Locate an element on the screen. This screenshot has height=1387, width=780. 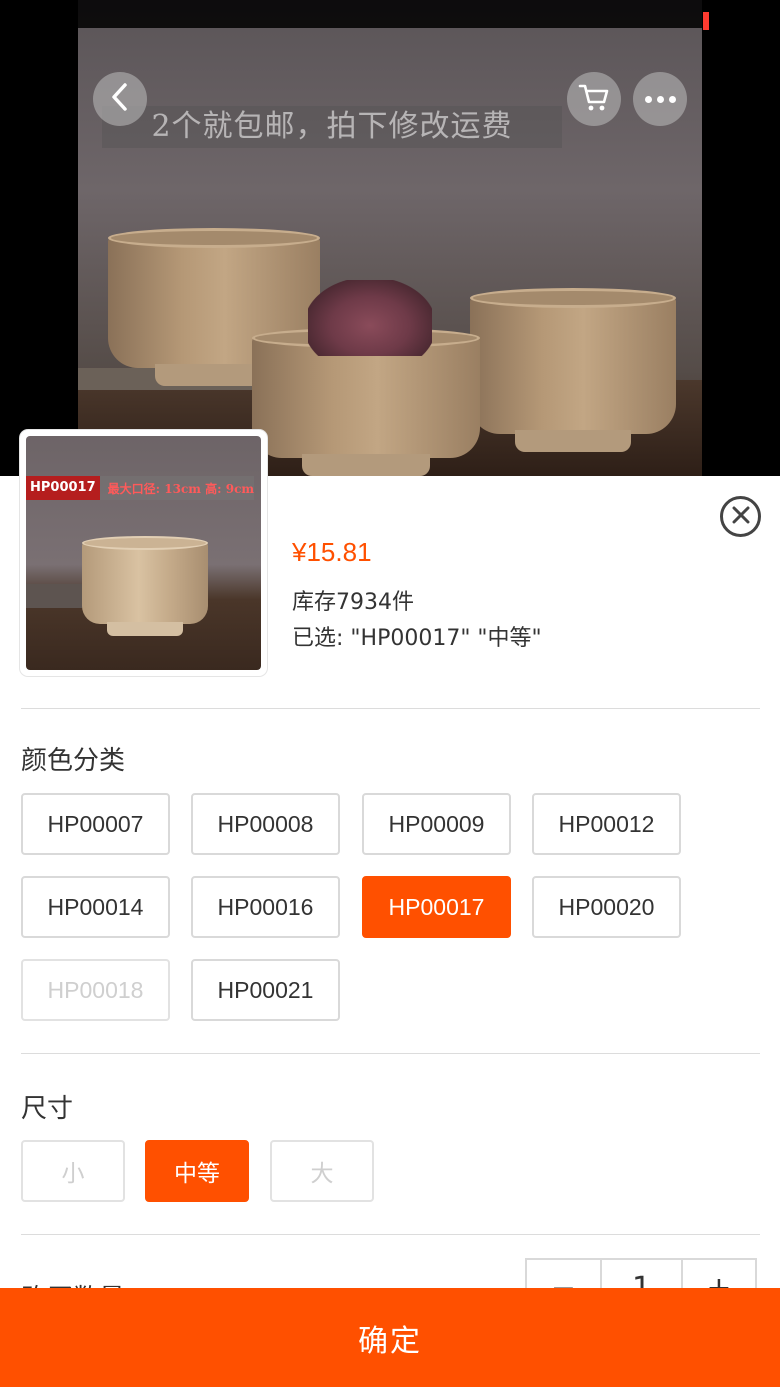
photo-caption: 2个就包邮，拍下修改运费 is located at coordinates (332, 127).